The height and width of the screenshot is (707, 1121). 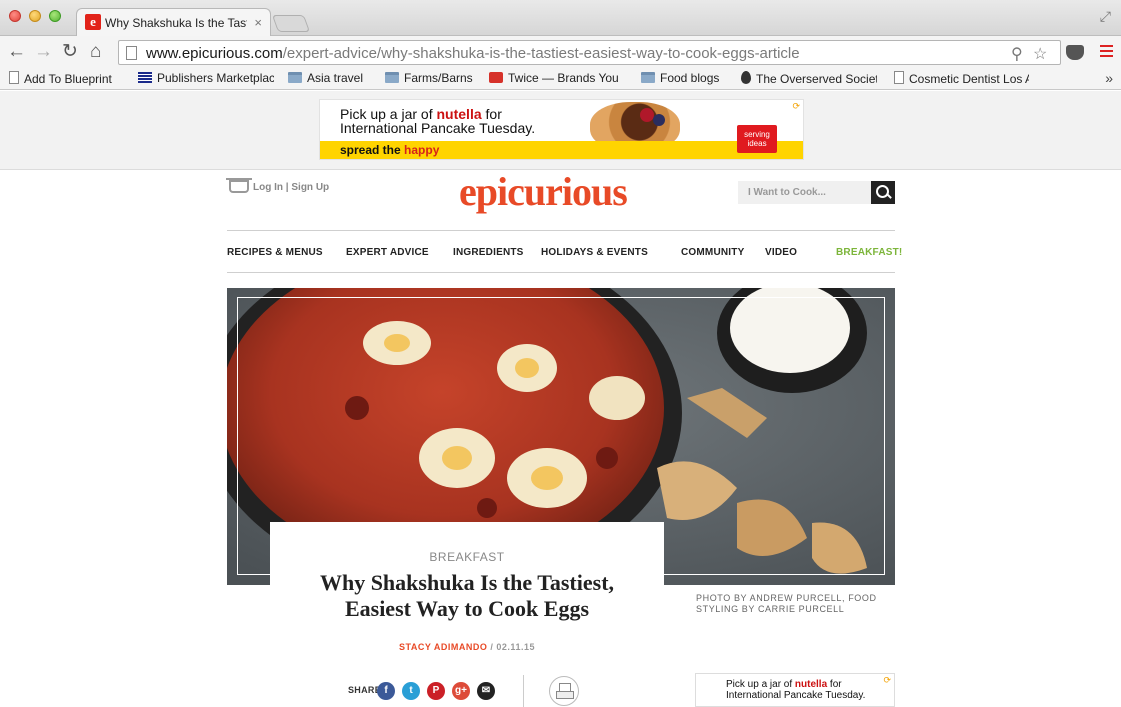 What do you see at coordinates (15, 16) in the screenshot?
I see `close-window-button` at bounding box center [15, 16].